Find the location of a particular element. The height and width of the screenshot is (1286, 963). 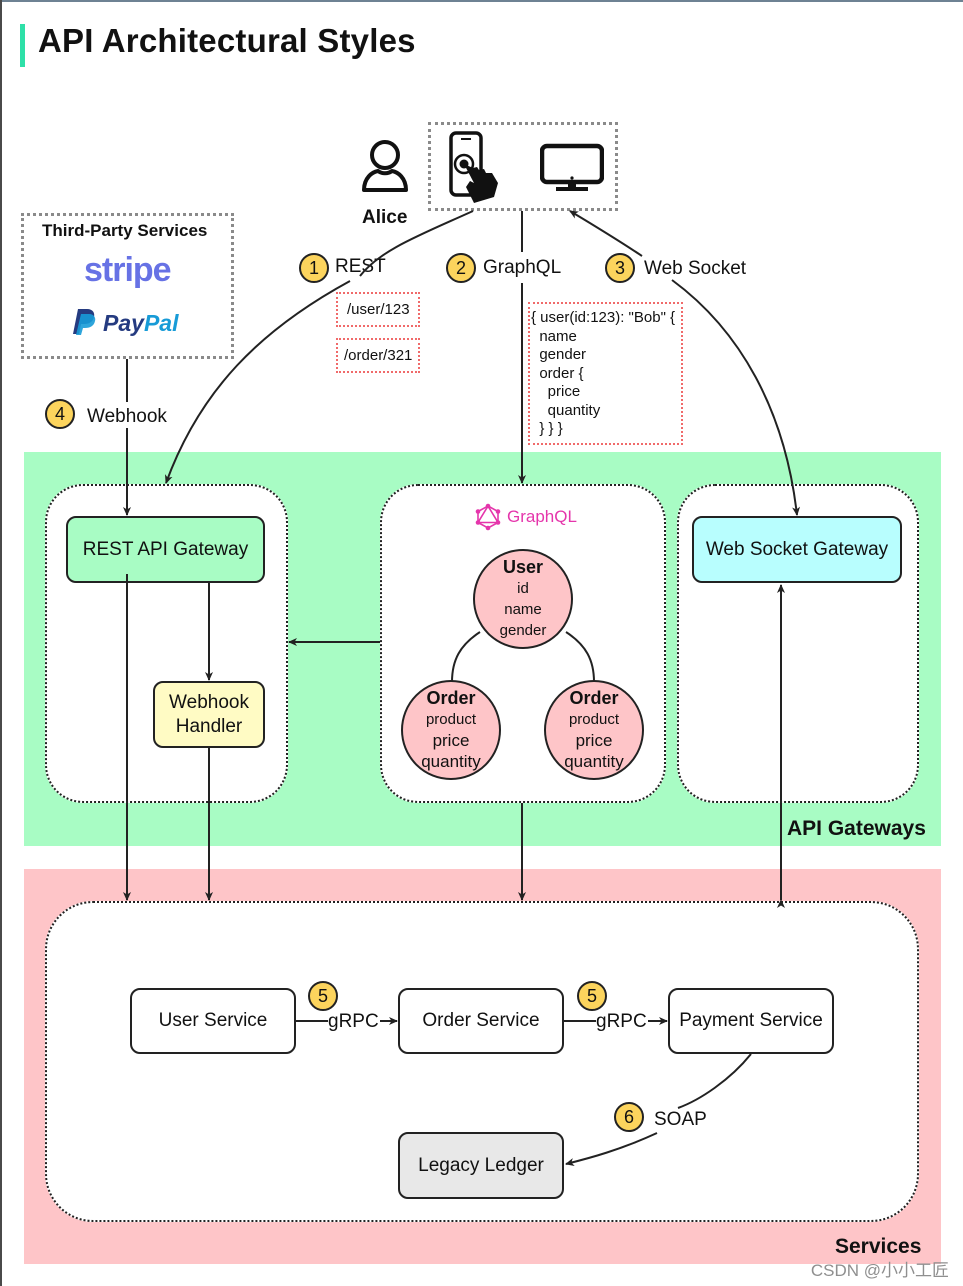

webhook-label: Webhook is located at coordinates (127, 416).